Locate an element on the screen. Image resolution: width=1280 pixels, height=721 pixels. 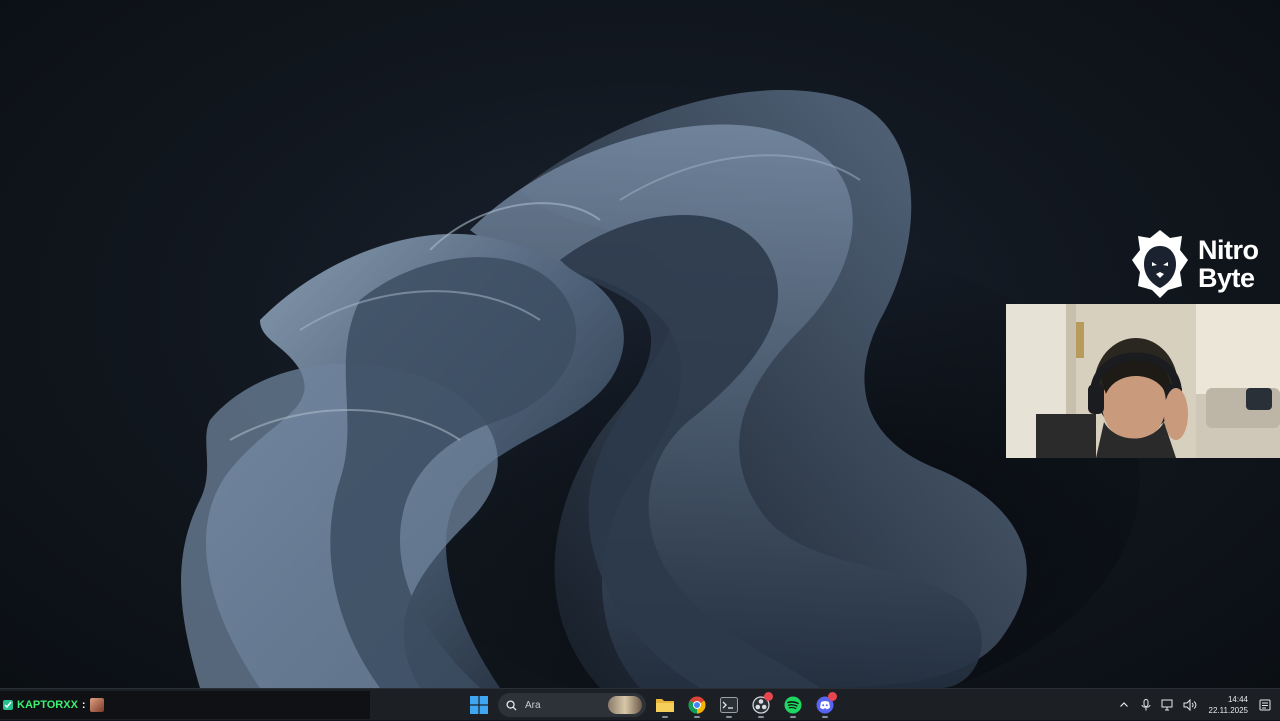
folder-icon is located at coordinates (665, 705).